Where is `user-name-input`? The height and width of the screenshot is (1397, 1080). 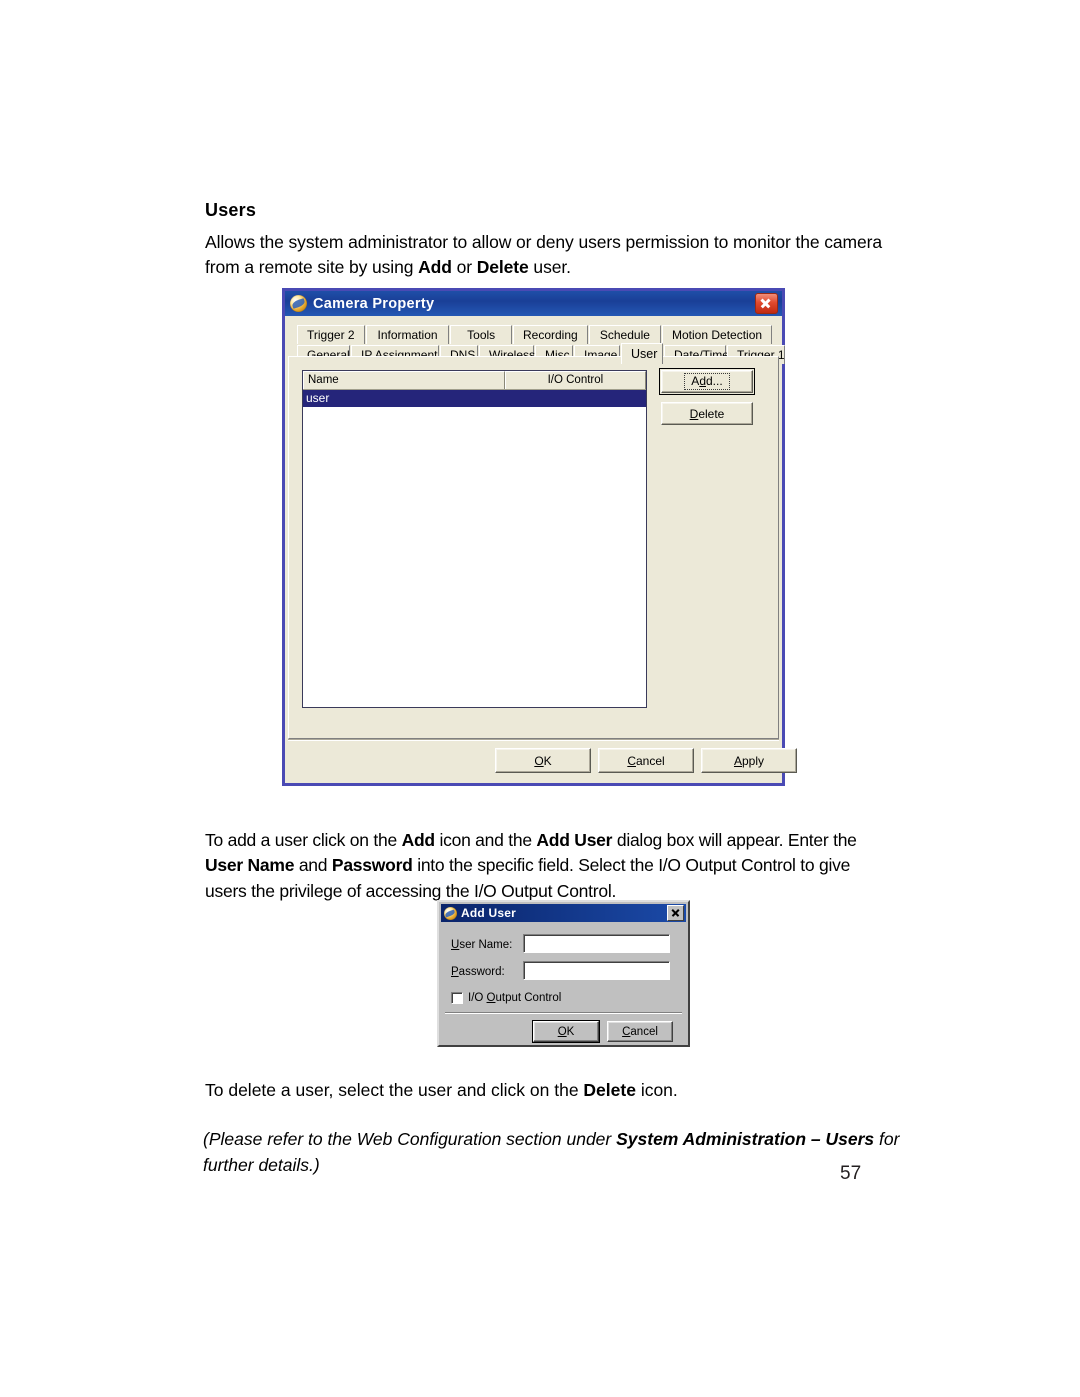
user-name-input is located at coordinates (596, 943).